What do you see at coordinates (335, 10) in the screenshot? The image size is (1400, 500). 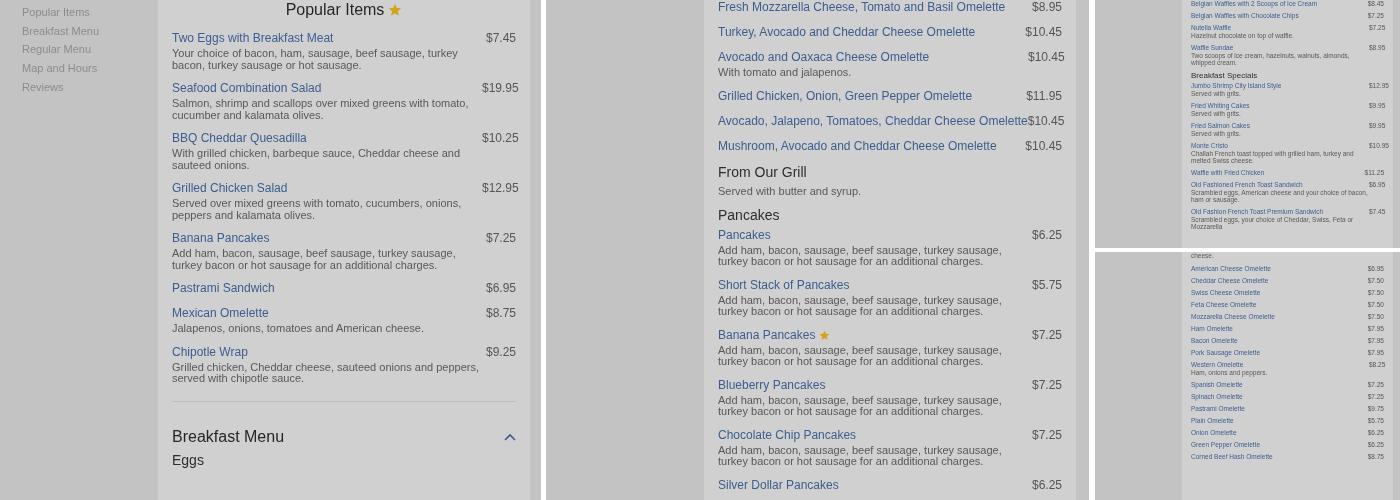 I see `section-title: Popular Items` at bounding box center [335, 10].